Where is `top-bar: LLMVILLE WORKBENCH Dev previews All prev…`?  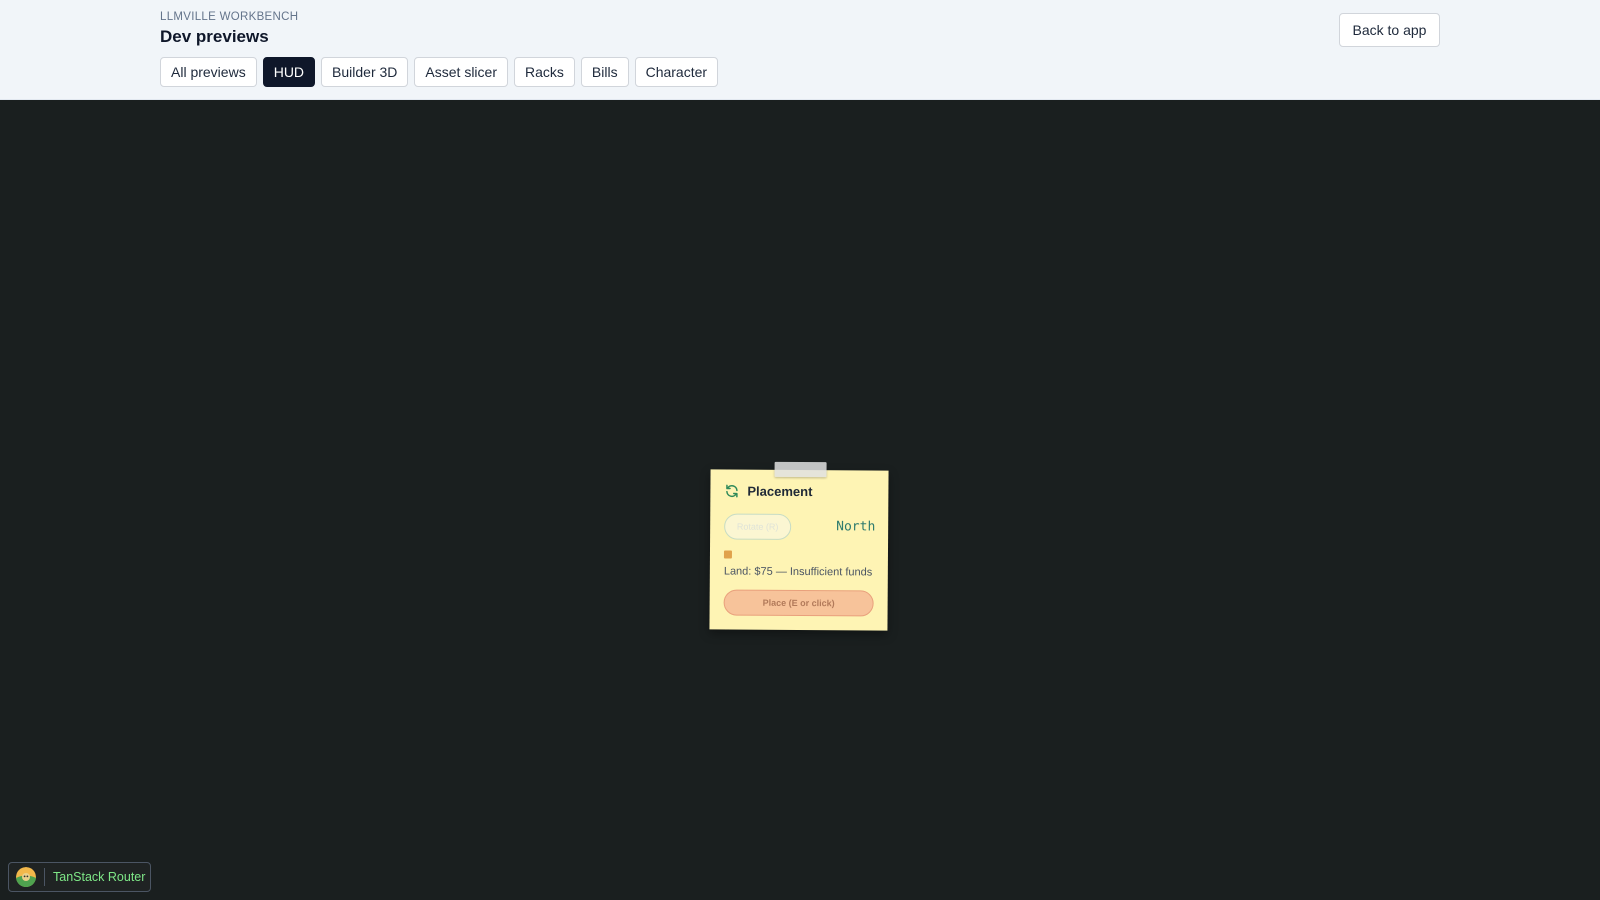
top-bar: LLMVILLE WORKBENCH Dev previews All prev… is located at coordinates (800, 50).